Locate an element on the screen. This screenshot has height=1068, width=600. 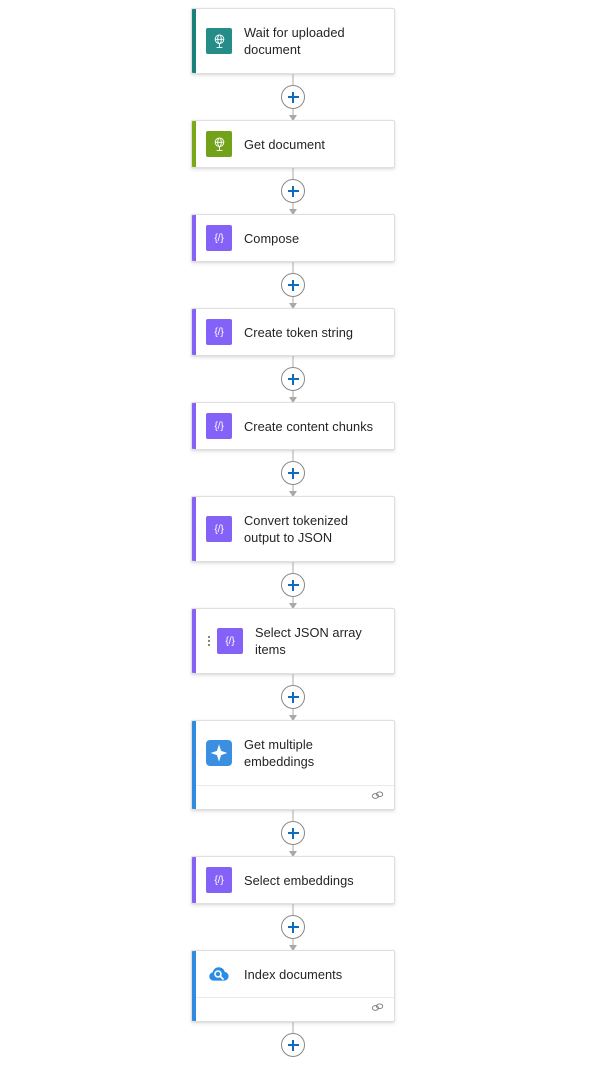
workflow-node: Get document is located at coordinates (293, 144).